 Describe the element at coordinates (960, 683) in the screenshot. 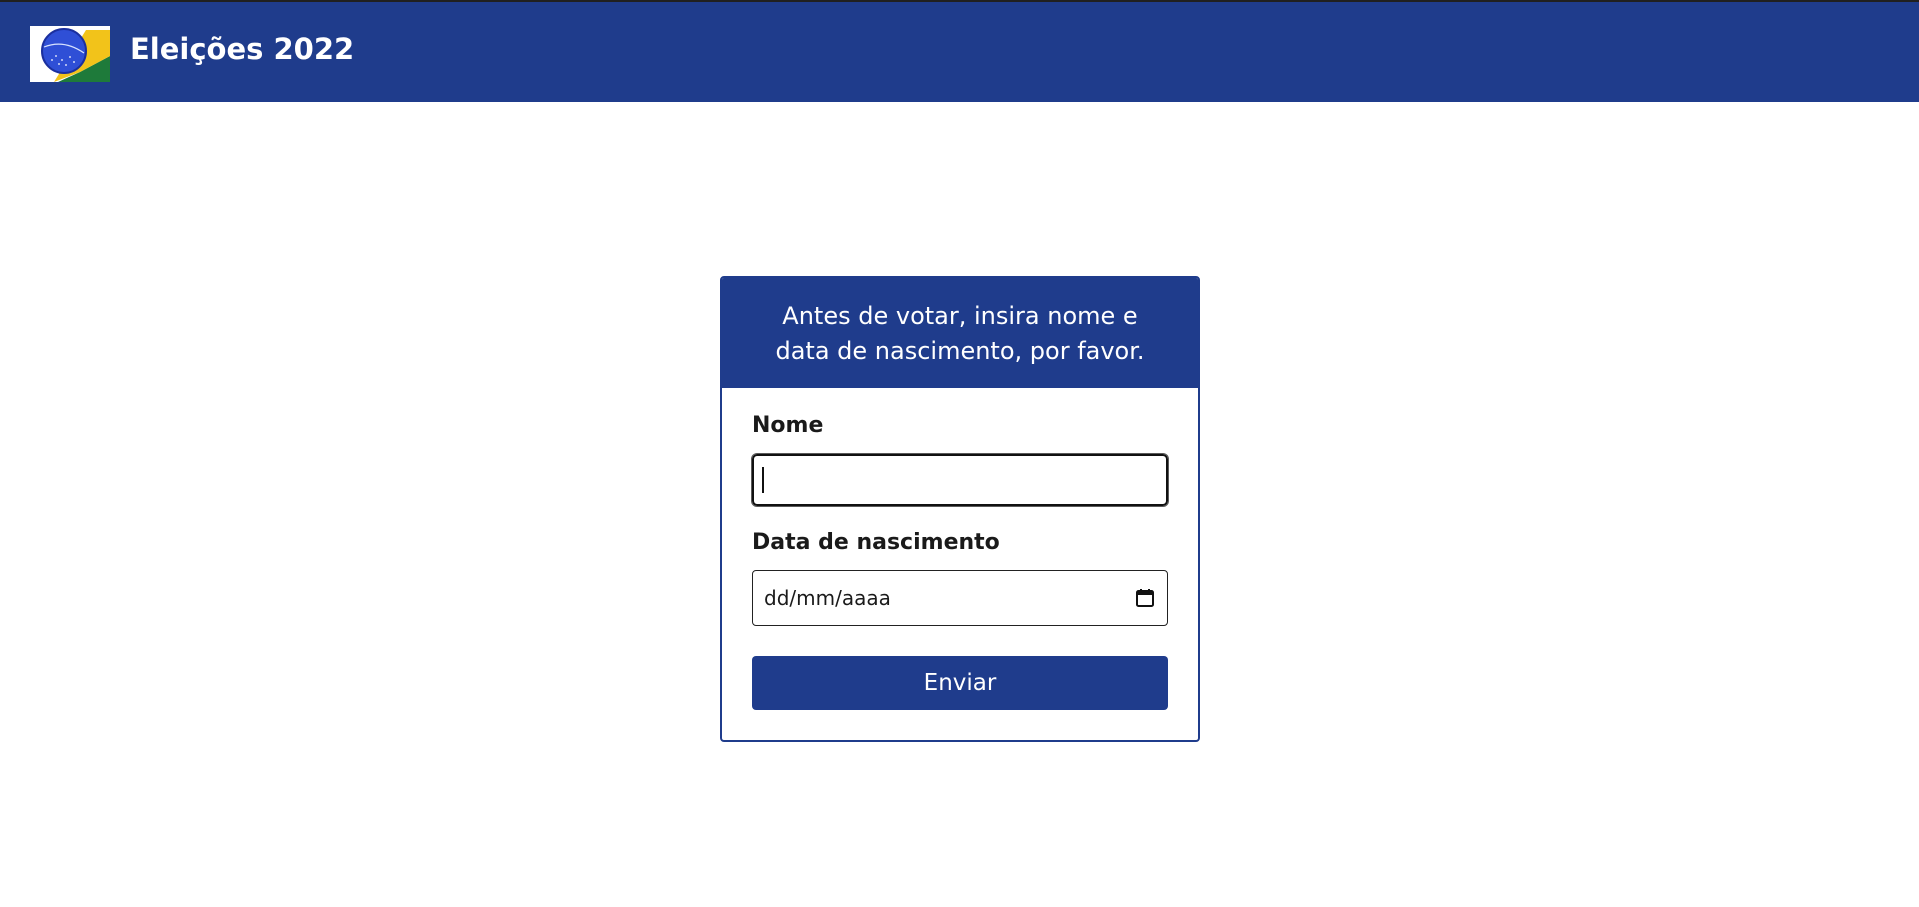

I see `submit-button: Enviar` at that location.